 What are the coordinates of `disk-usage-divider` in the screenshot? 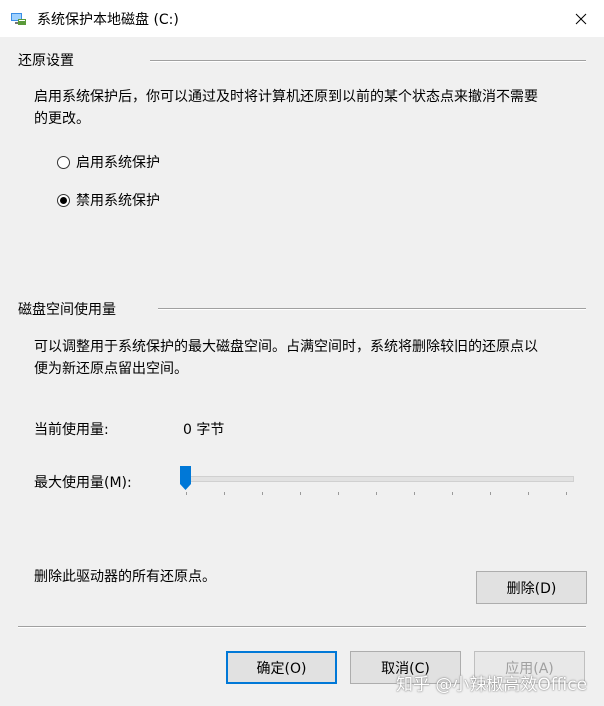 It's located at (372, 309).